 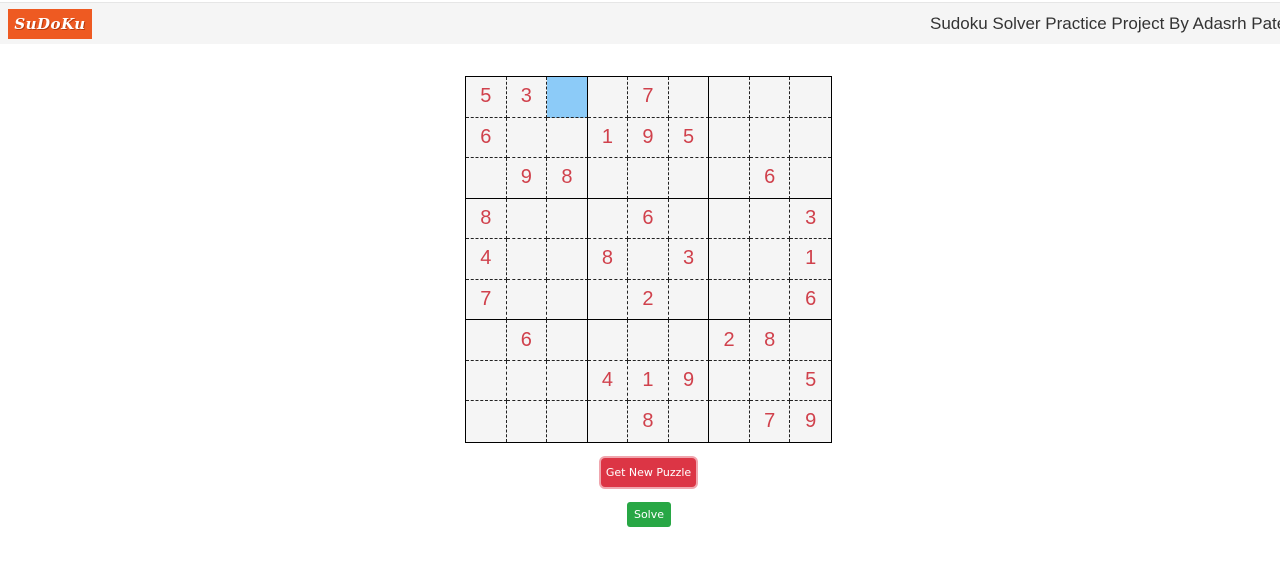 I want to click on sudoku-cell-r4-c7, so click(x=729, y=219).